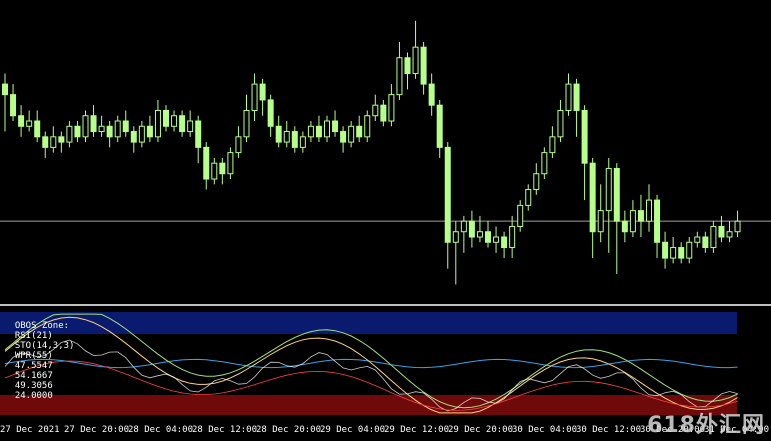 The width and height of the screenshot is (771, 441). I want to click on time-tick-label: 29 Dec 04:00, so click(353, 430).